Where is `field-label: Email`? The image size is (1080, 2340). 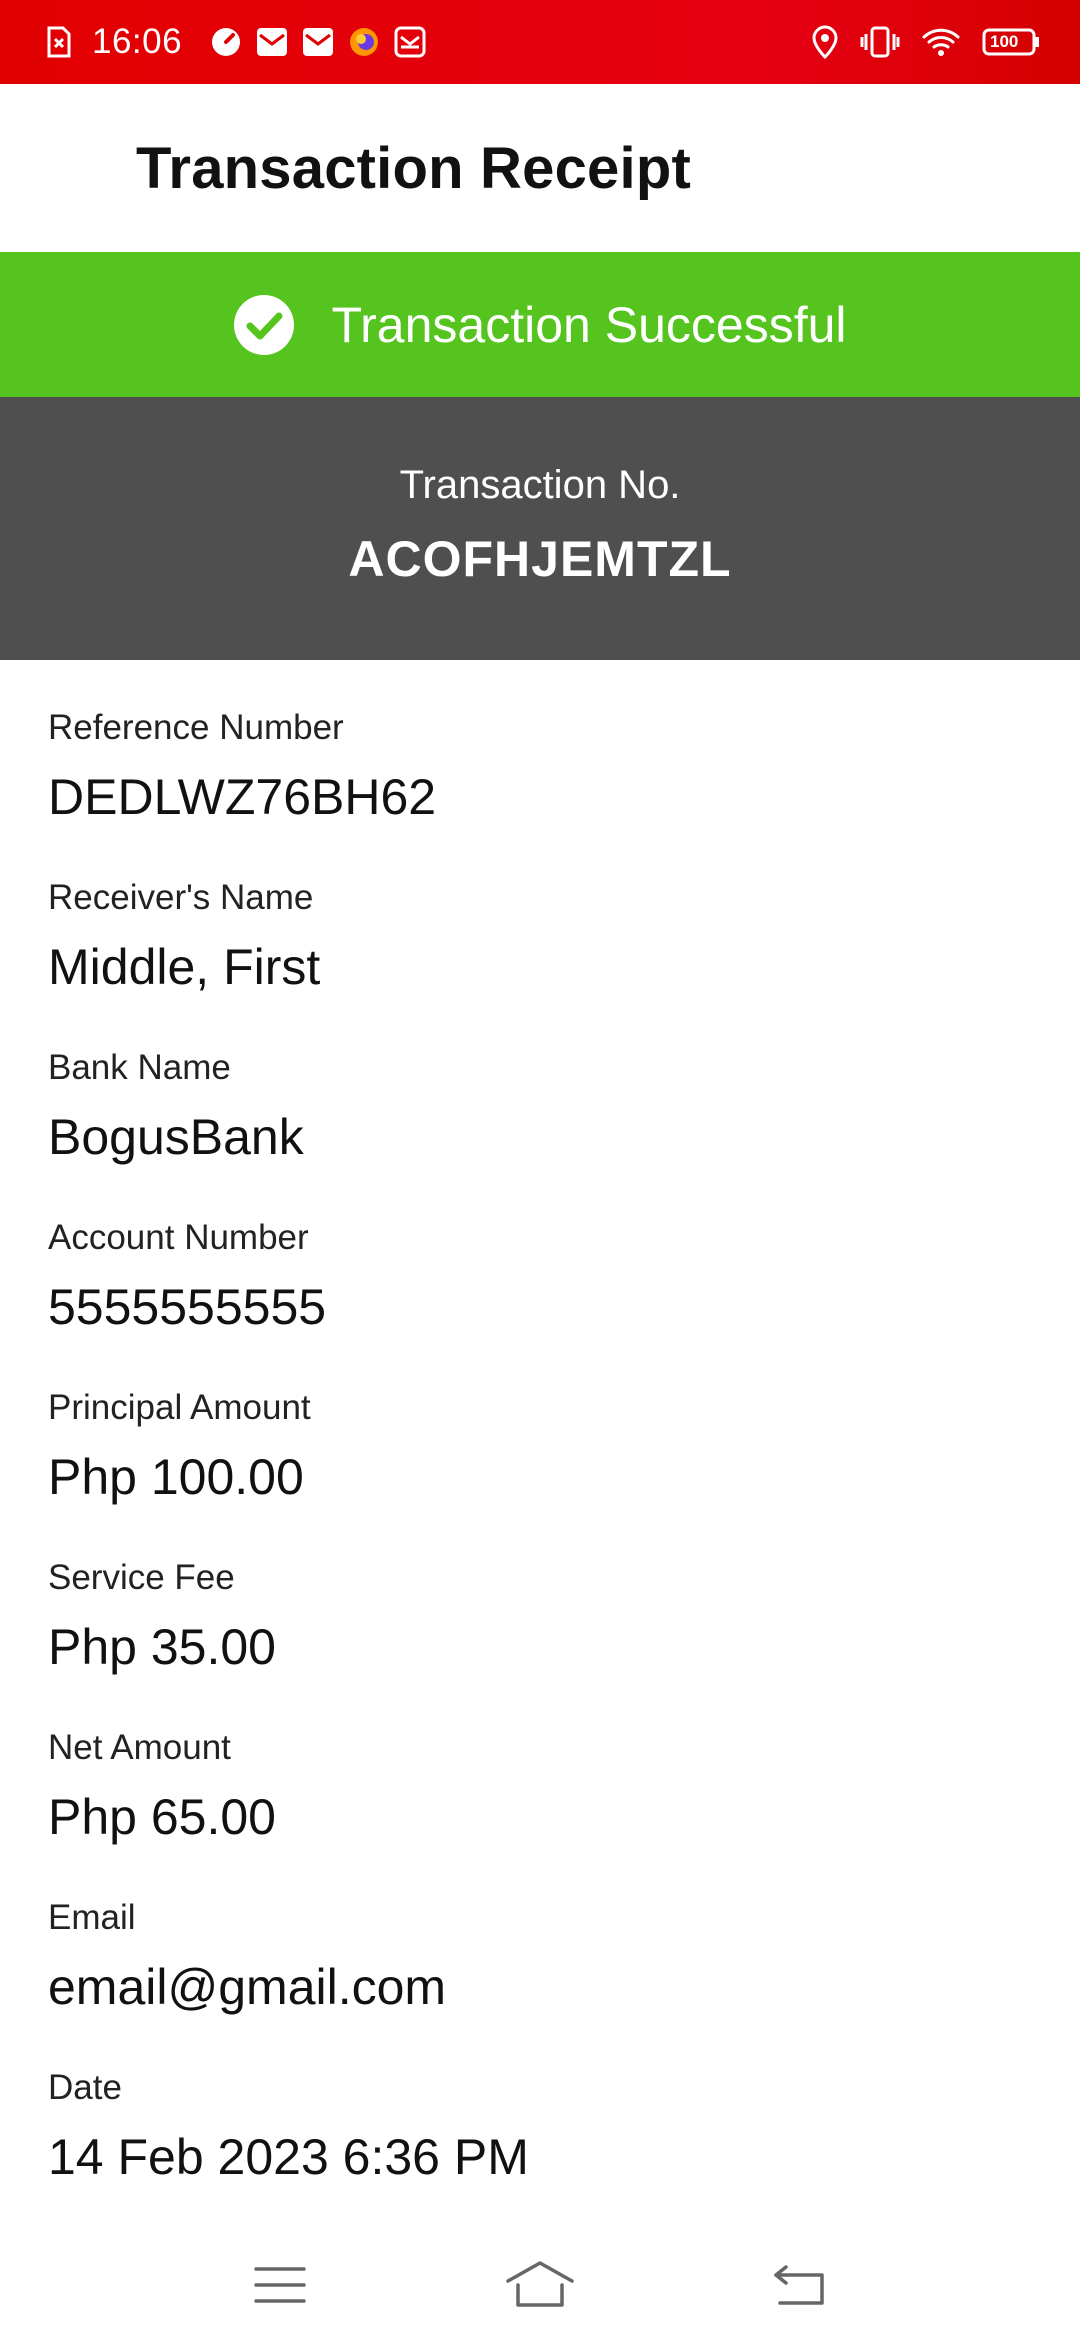
field-label: Email is located at coordinates (92, 1917).